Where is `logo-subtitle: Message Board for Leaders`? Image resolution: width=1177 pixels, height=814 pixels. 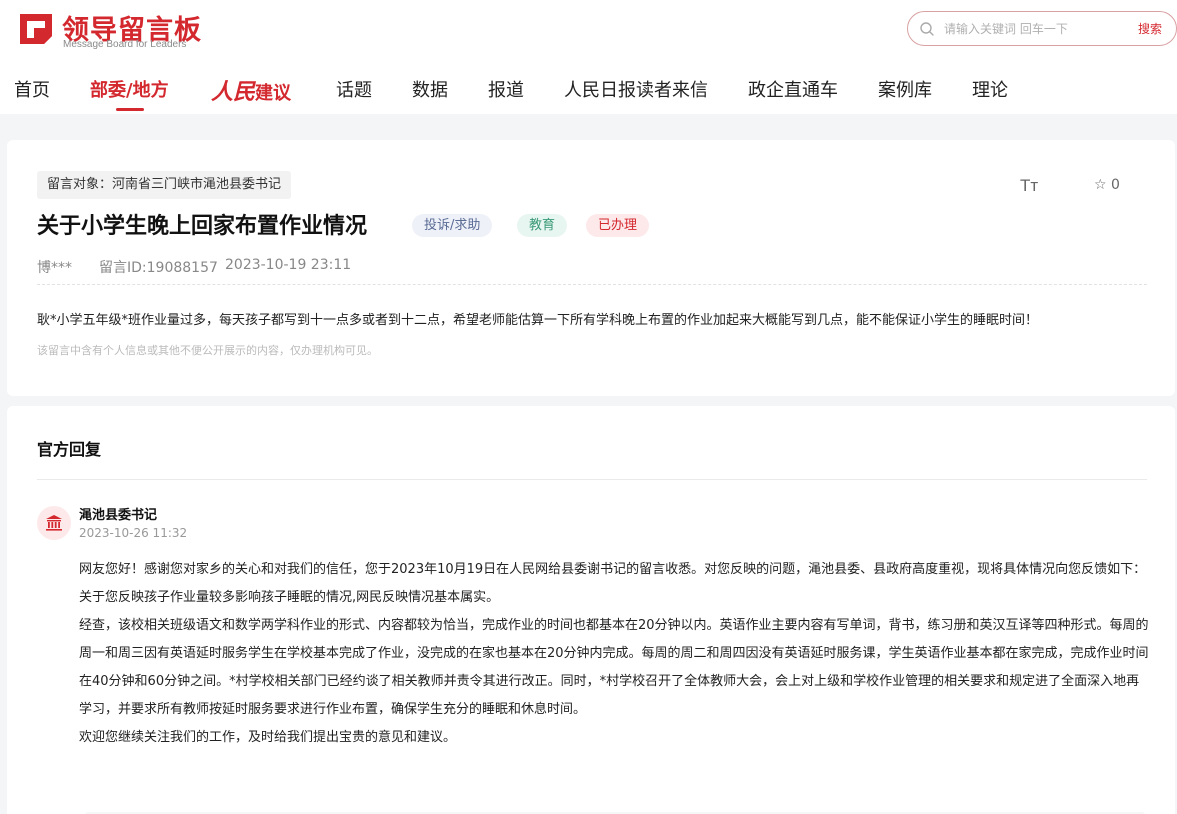
logo-subtitle: Message Board for Leaders is located at coordinates (125, 44).